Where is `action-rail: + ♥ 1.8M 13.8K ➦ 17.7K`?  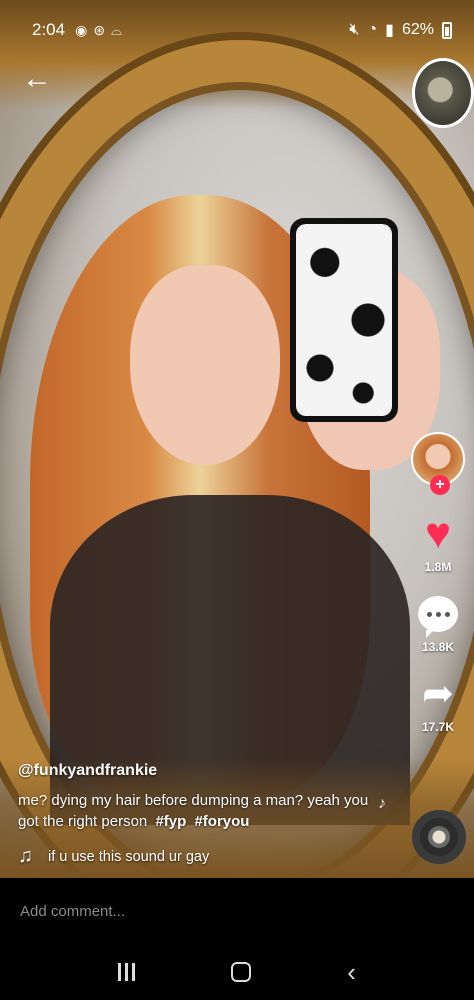 action-rail: + ♥ 1.8M 13.8K ➦ 17.7K is located at coordinates (438, 583).